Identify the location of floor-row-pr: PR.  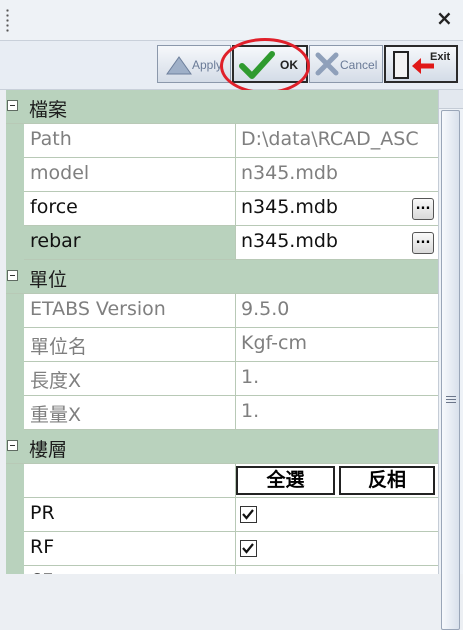
(222, 515).